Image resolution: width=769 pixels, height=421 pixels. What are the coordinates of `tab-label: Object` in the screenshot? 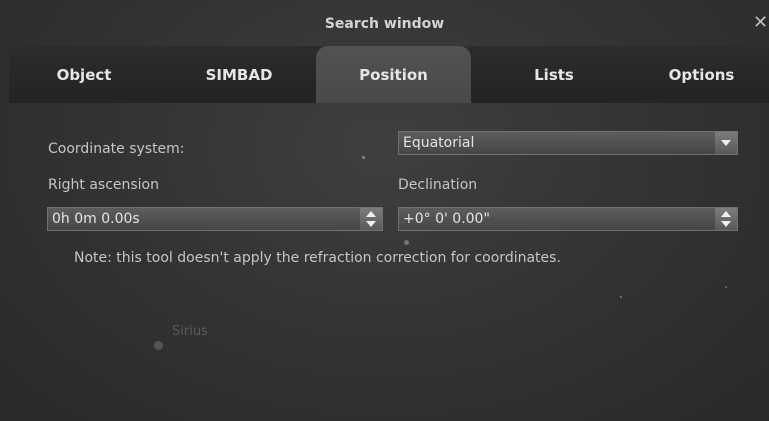 It's located at (84, 75).